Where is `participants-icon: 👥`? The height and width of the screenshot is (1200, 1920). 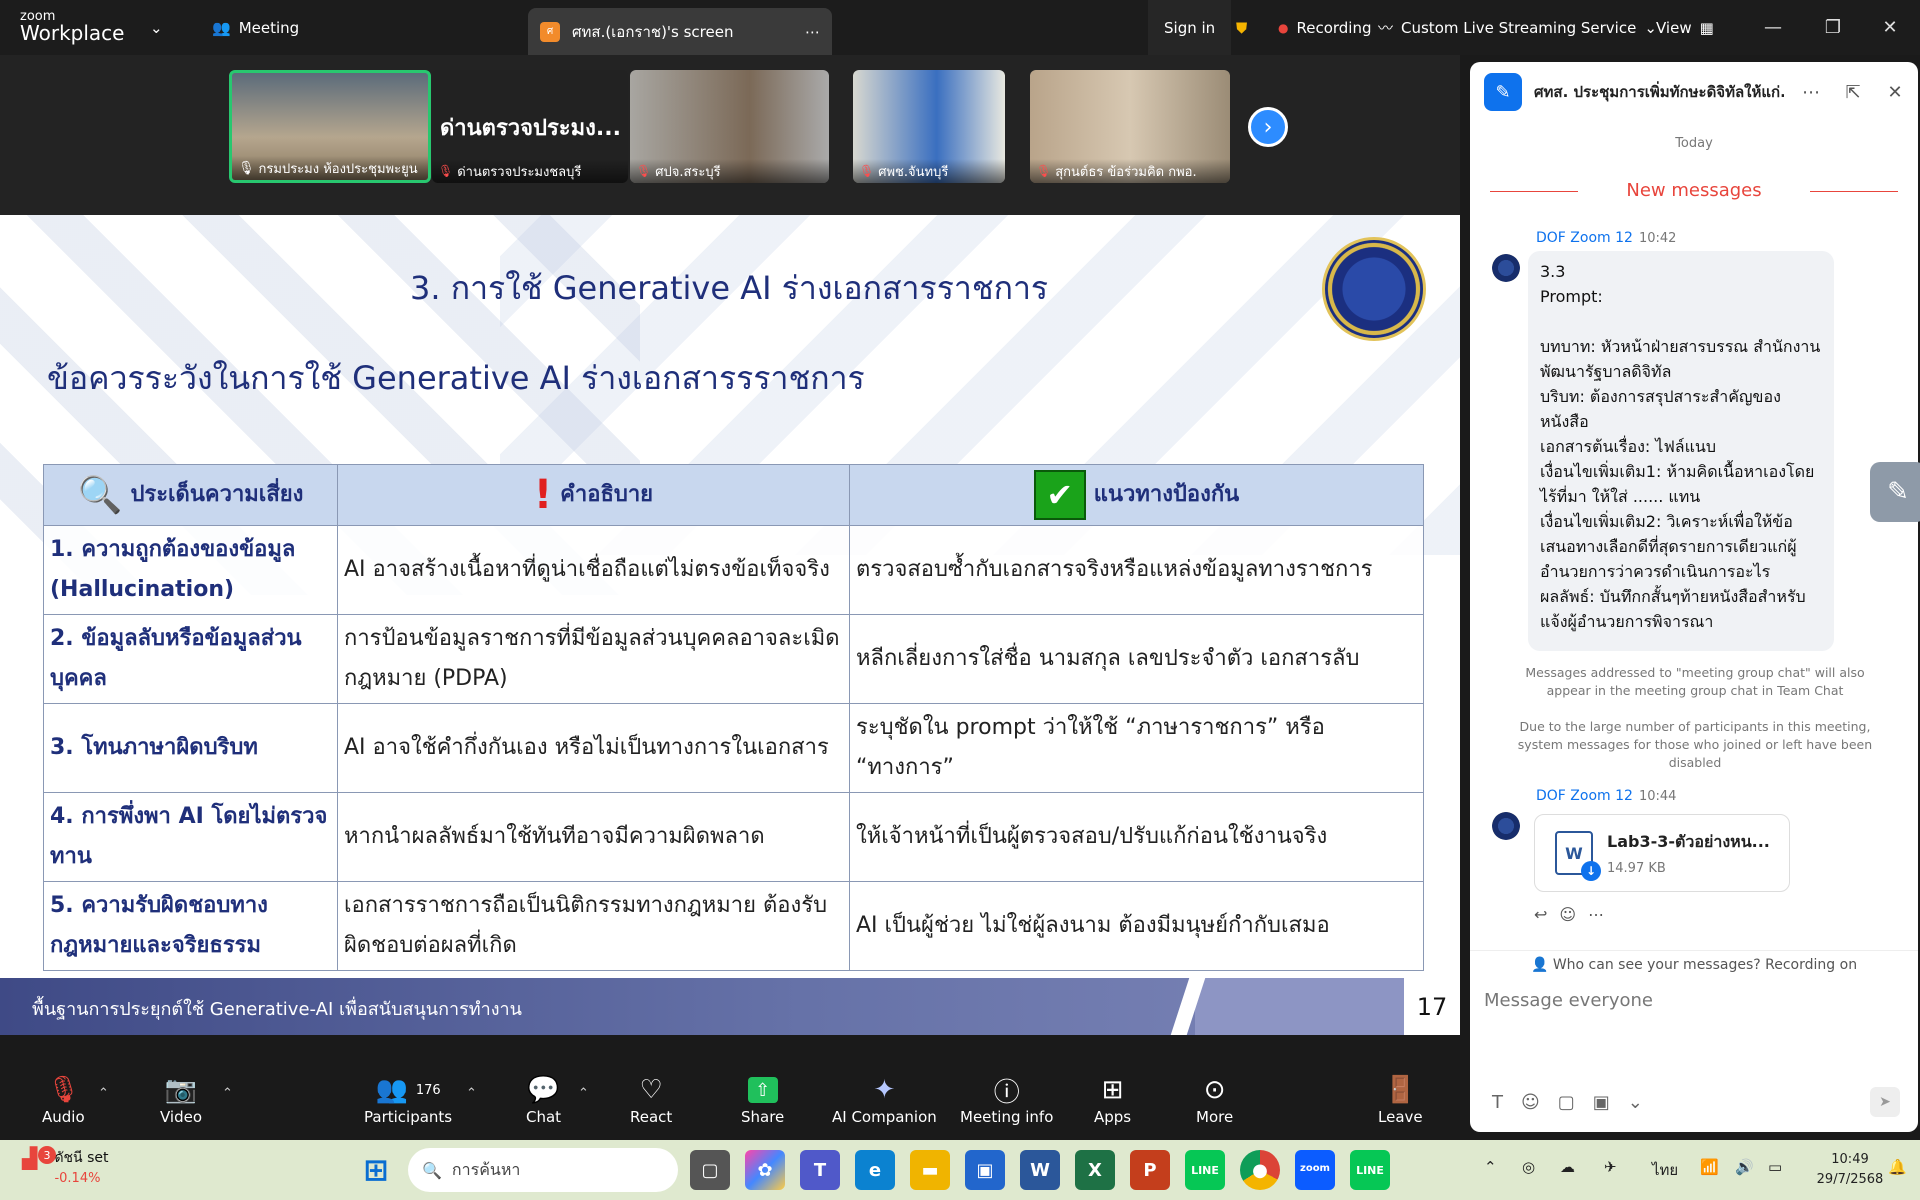
participants-icon: 👥 is located at coordinates (391, 1090).